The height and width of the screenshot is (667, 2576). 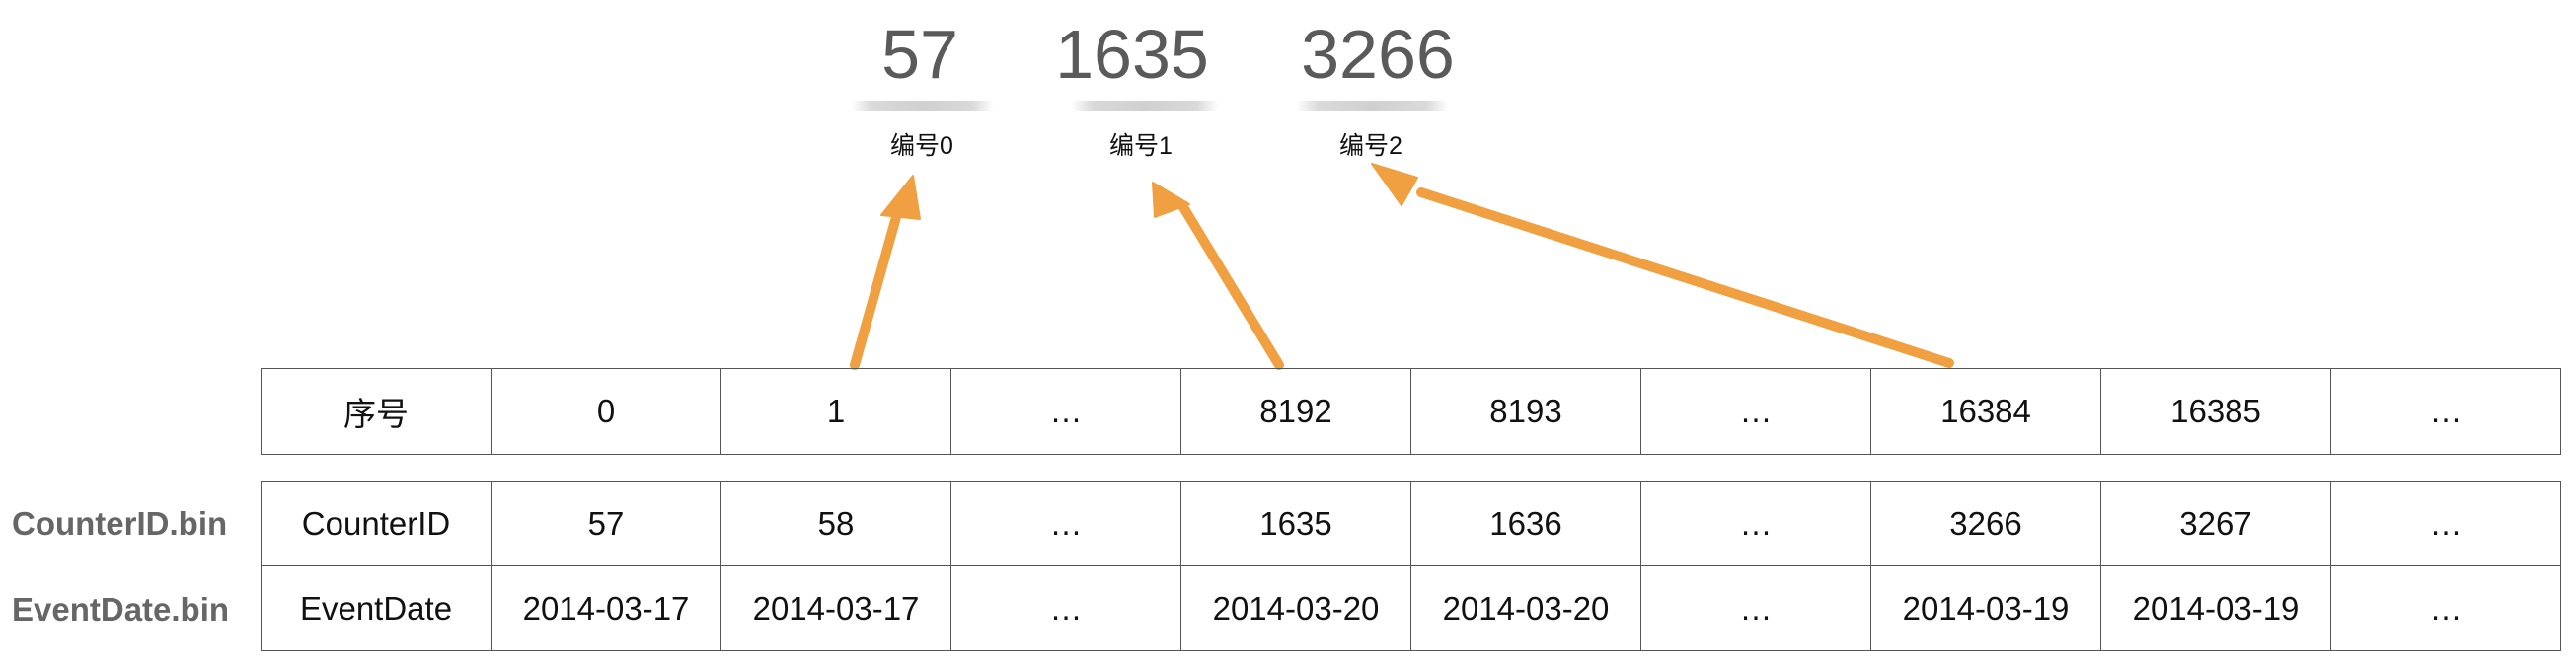 What do you see at coordinates (376, 608) in the screenshot?
I see `column-name-cell: EventDate` at bounding box center [376, 608].